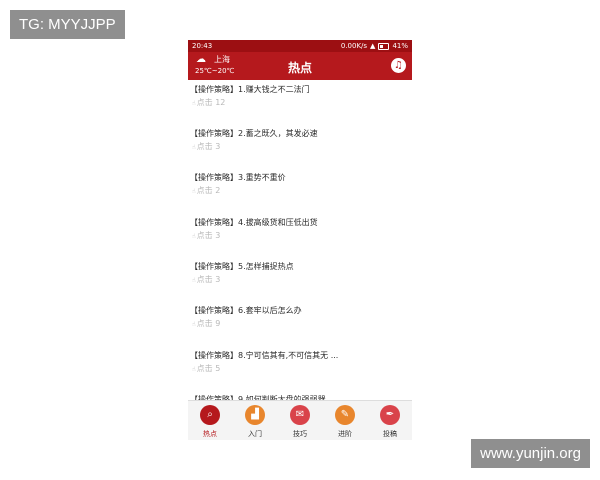  Describe the element at coordinates (202, 46) in the screenshot. I see `status-time: 20:43` at that location.